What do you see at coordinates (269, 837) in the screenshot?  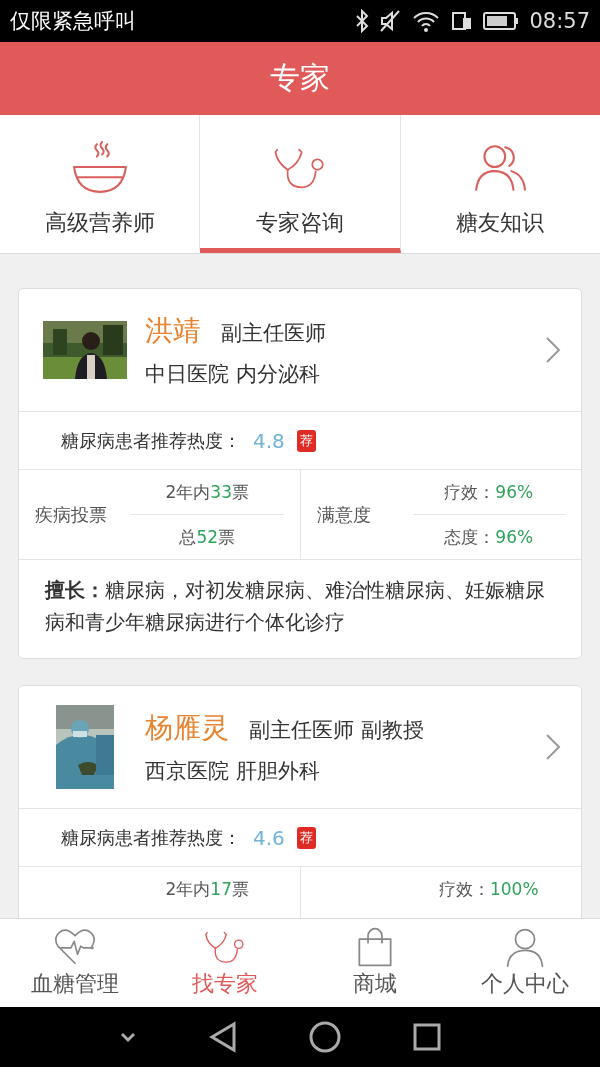 I see `rating-value: 4.6` at bounding box center [269, 837].